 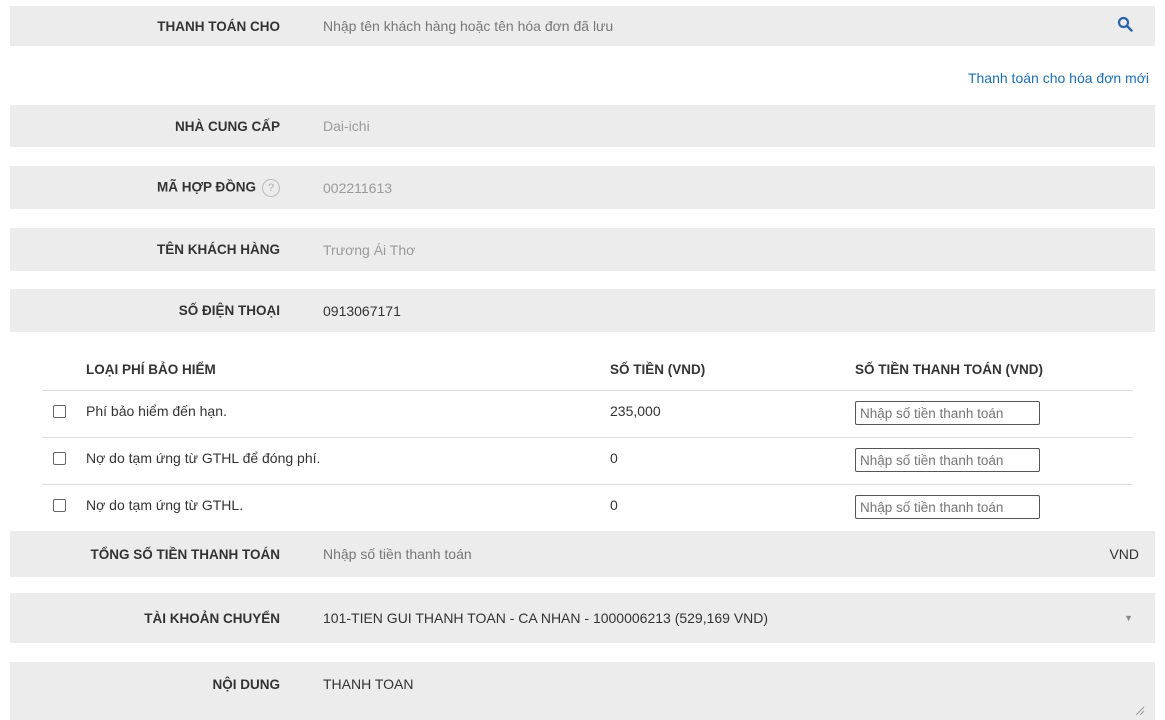 I want to click on content-label: NỘI DUNG, so click(x=246, y=684).